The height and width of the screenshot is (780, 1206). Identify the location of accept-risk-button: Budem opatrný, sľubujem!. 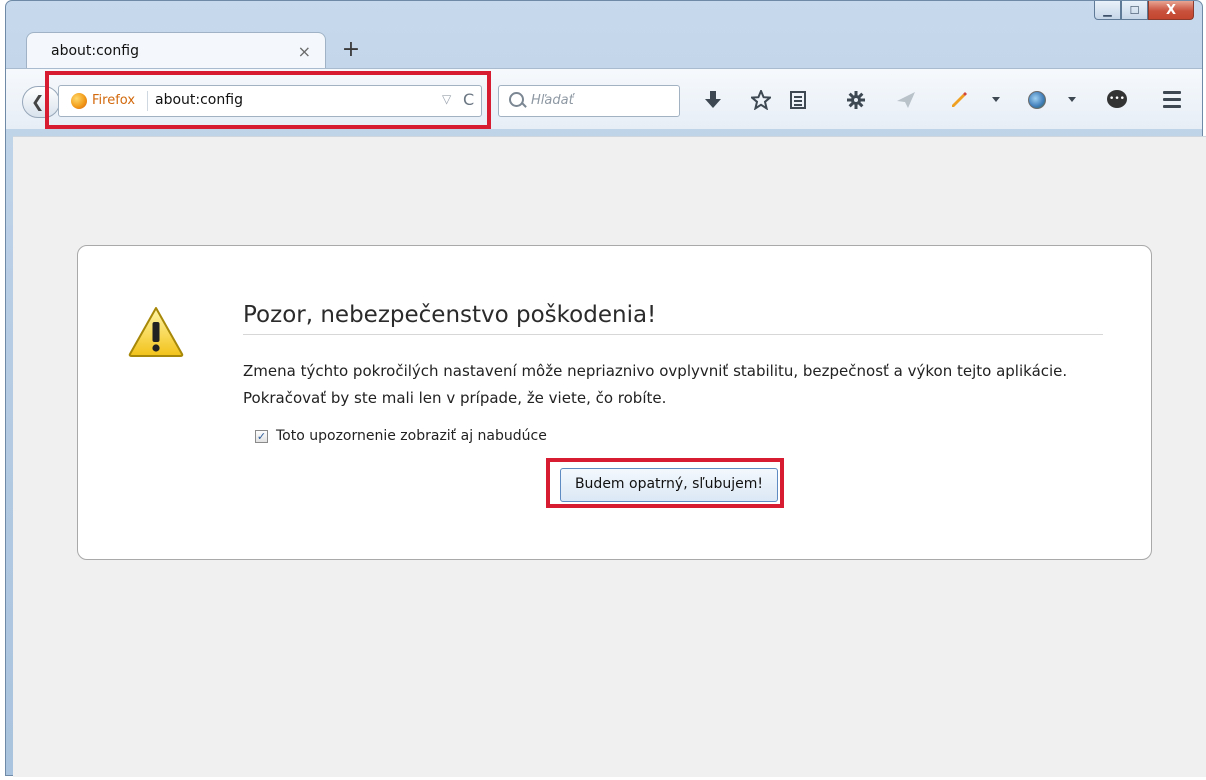
(669, 485).